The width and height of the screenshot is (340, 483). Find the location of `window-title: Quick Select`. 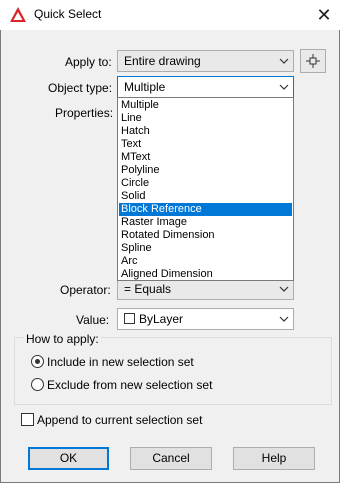

window-title: Quick Select is located at coordinates (68, 14).